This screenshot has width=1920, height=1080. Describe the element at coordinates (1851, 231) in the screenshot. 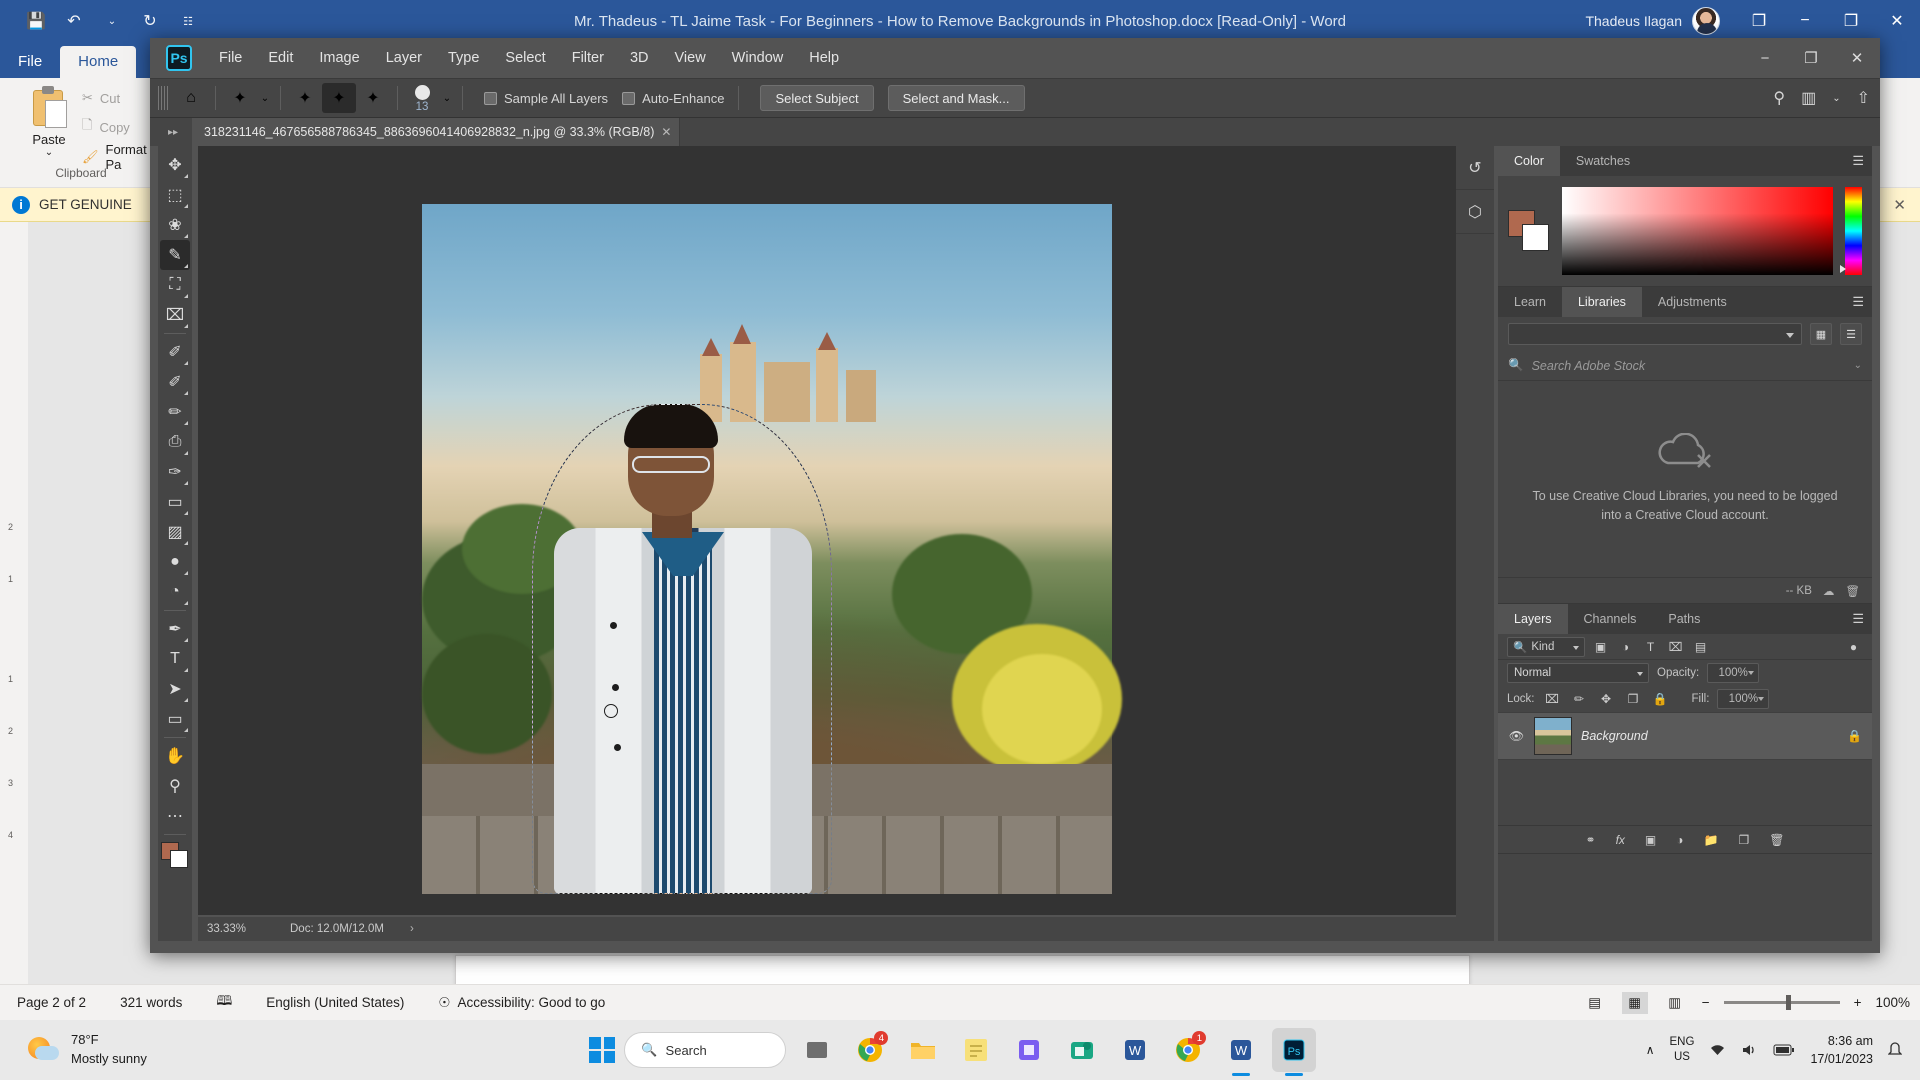

I see `hue-slider` at that location.